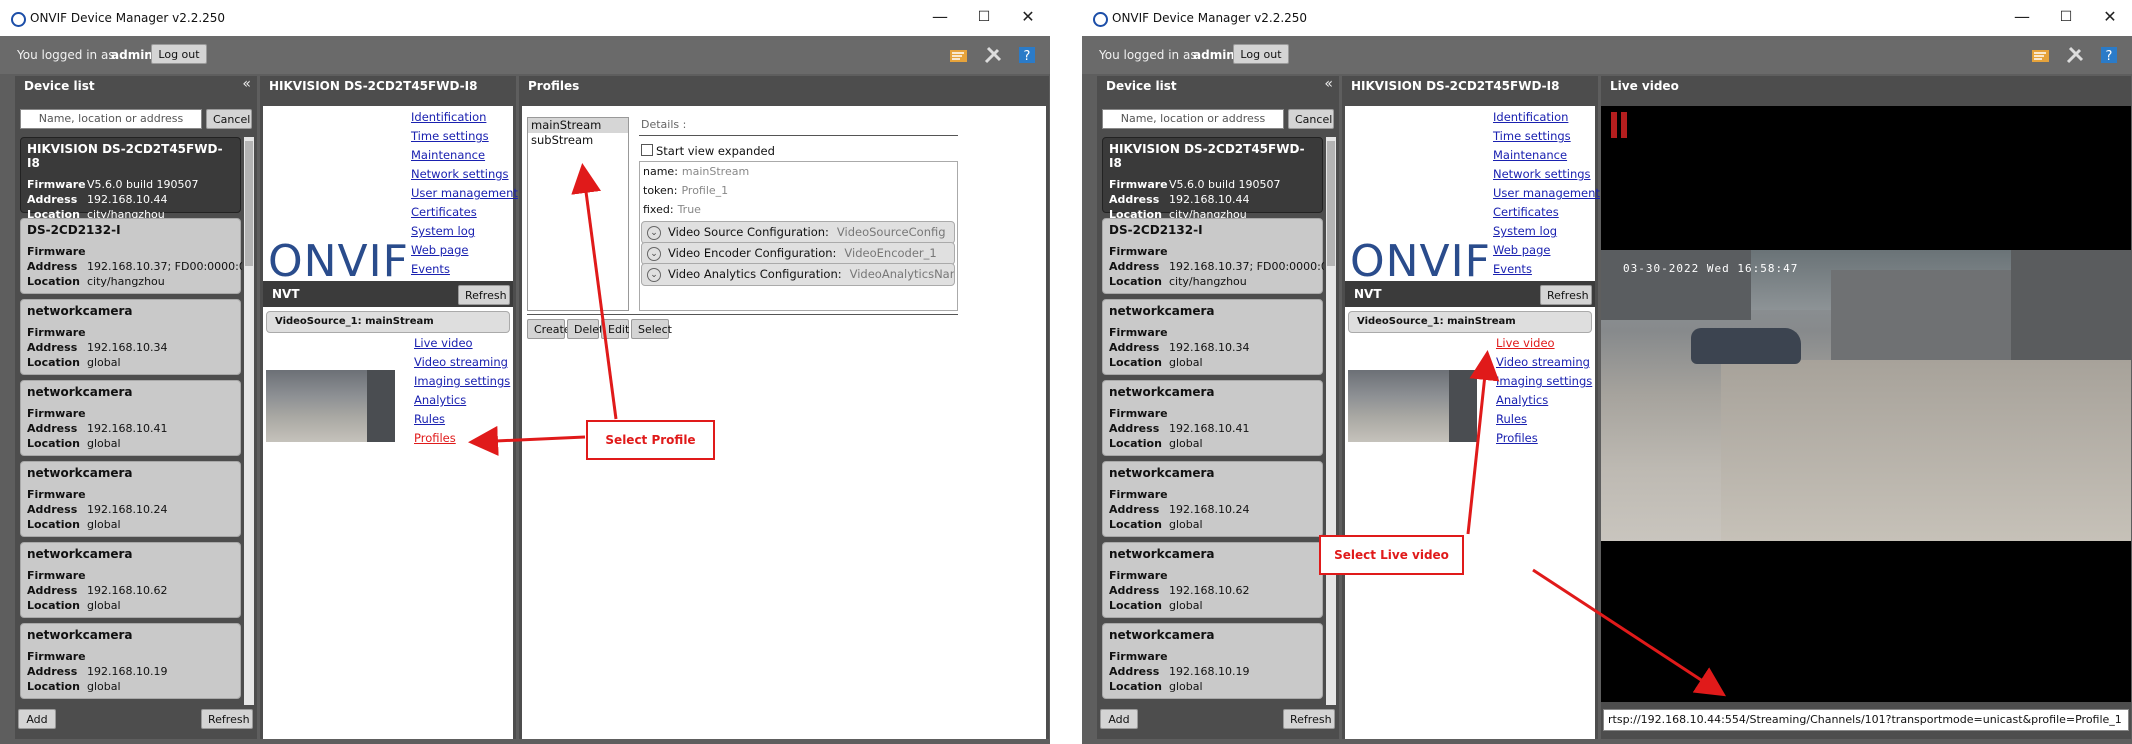  What do you see at coordinates (615, 329) in the screenshot?
I see `profile-edit-button: Edit` at bounding box center [615, 329].